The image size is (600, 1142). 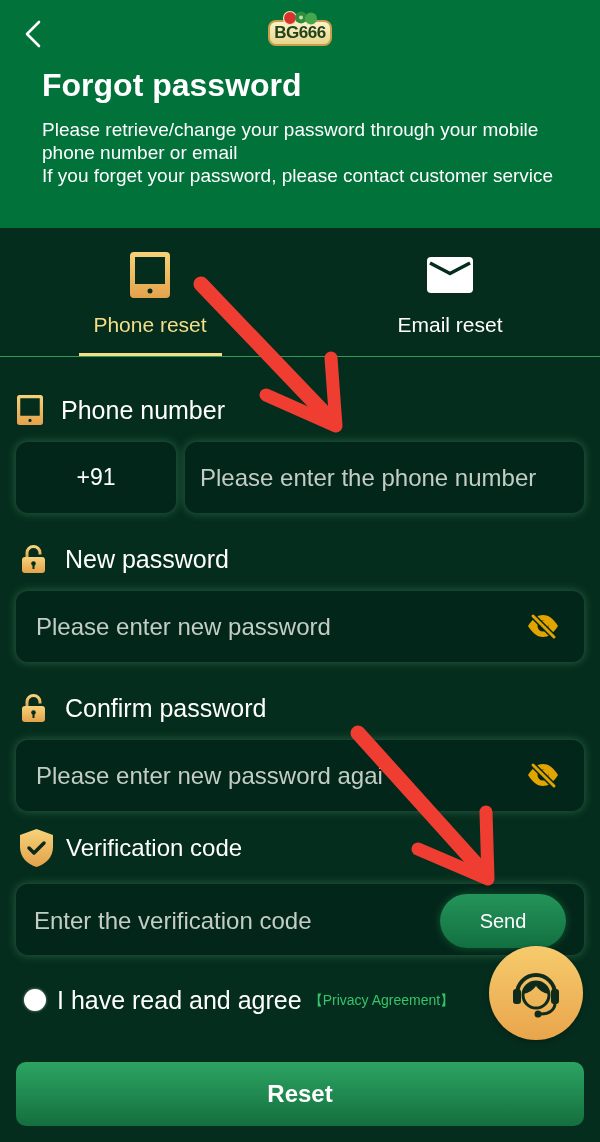 I want to click on verification-code-field: Enter the verification code Send, so click(x=300, y=919).